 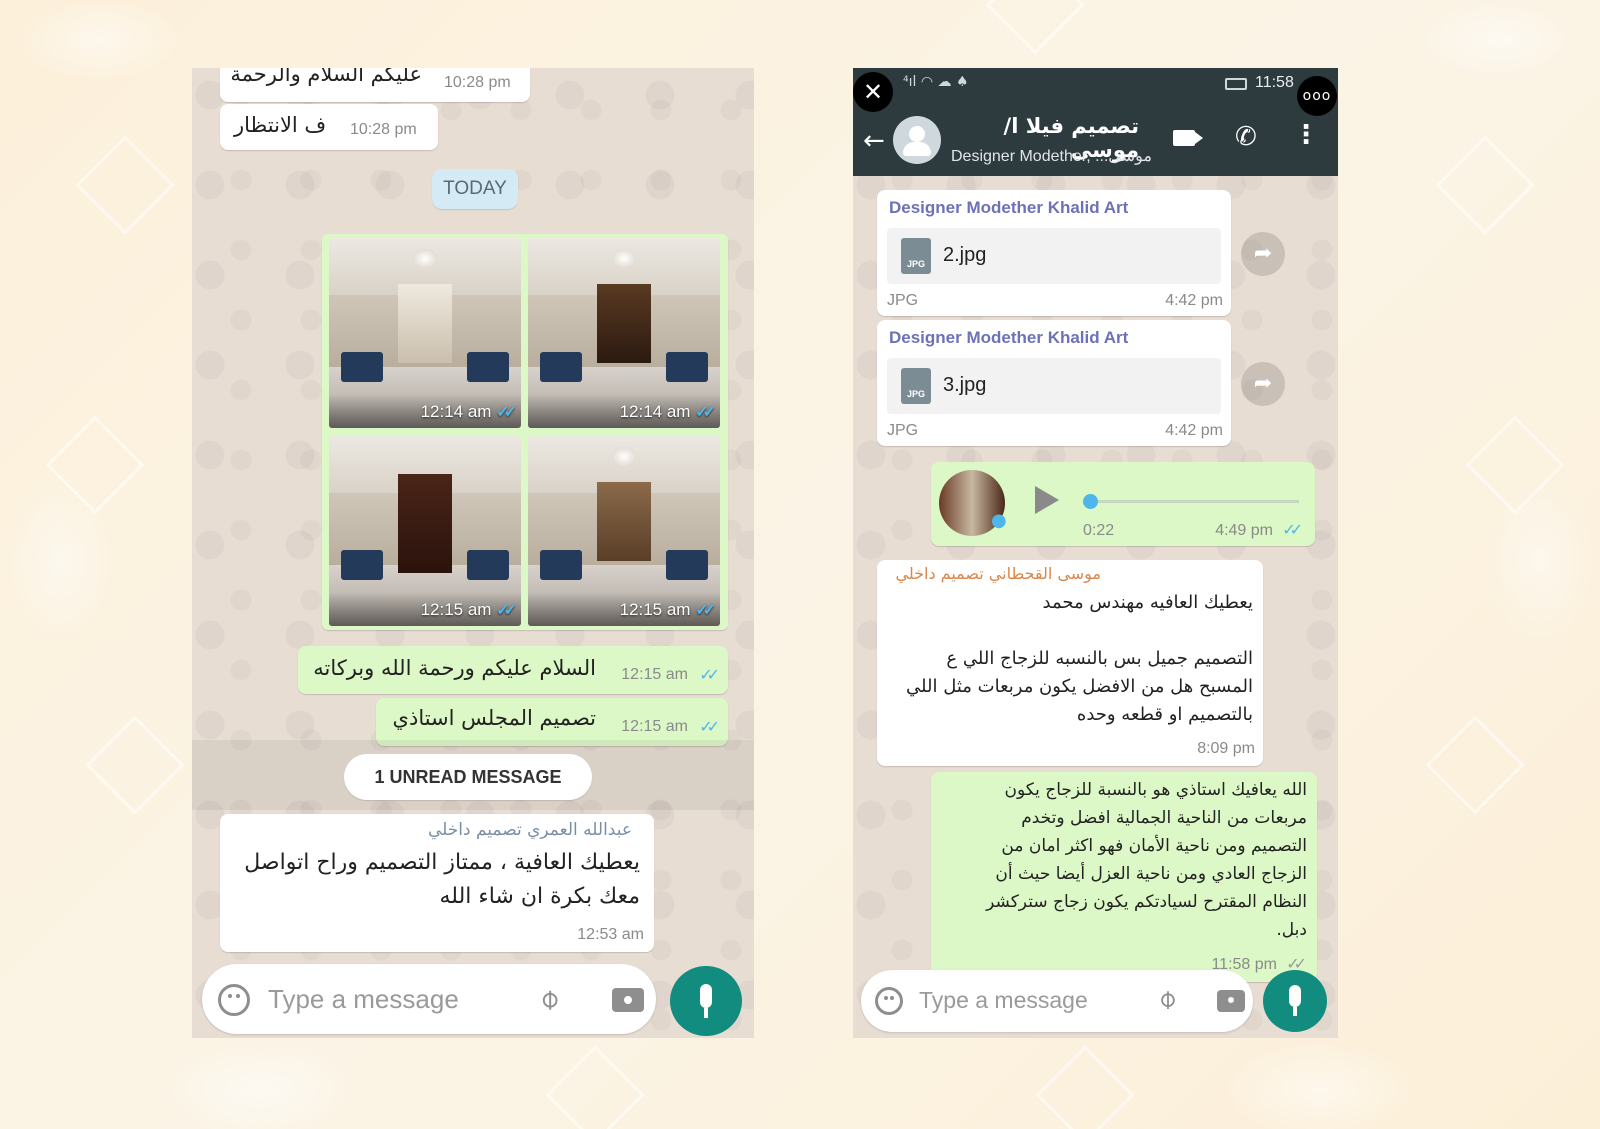 What do you see at coordinates (1164, 714) in the screenshot?
I see `message-text: بالتصميم او قطعه وحده` at bounding box center [1164, 714].